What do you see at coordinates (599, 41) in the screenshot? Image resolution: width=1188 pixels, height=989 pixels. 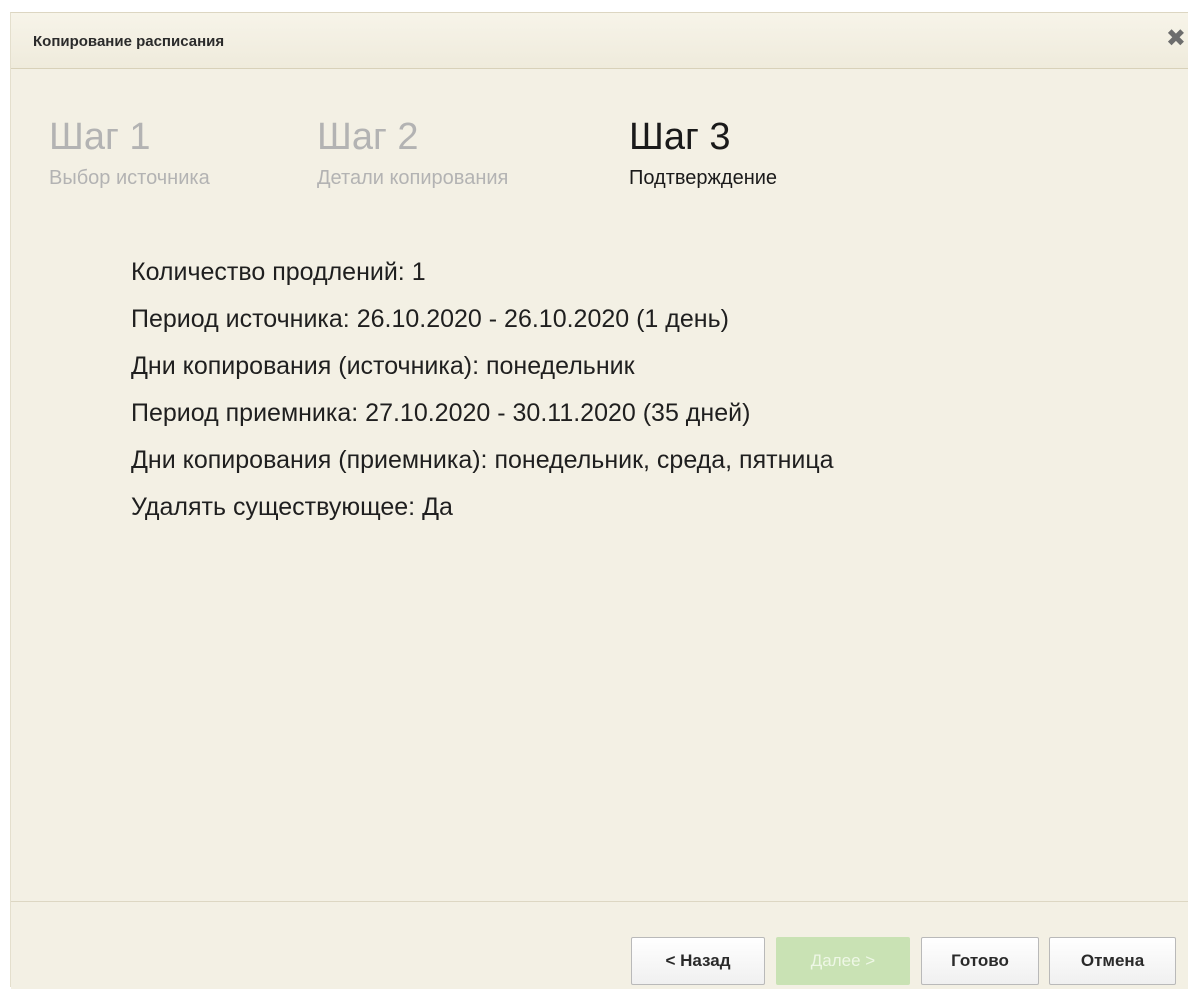 I see `dialog-titlebar: Копирование расписания ✖` at bounding box center [599, 41].